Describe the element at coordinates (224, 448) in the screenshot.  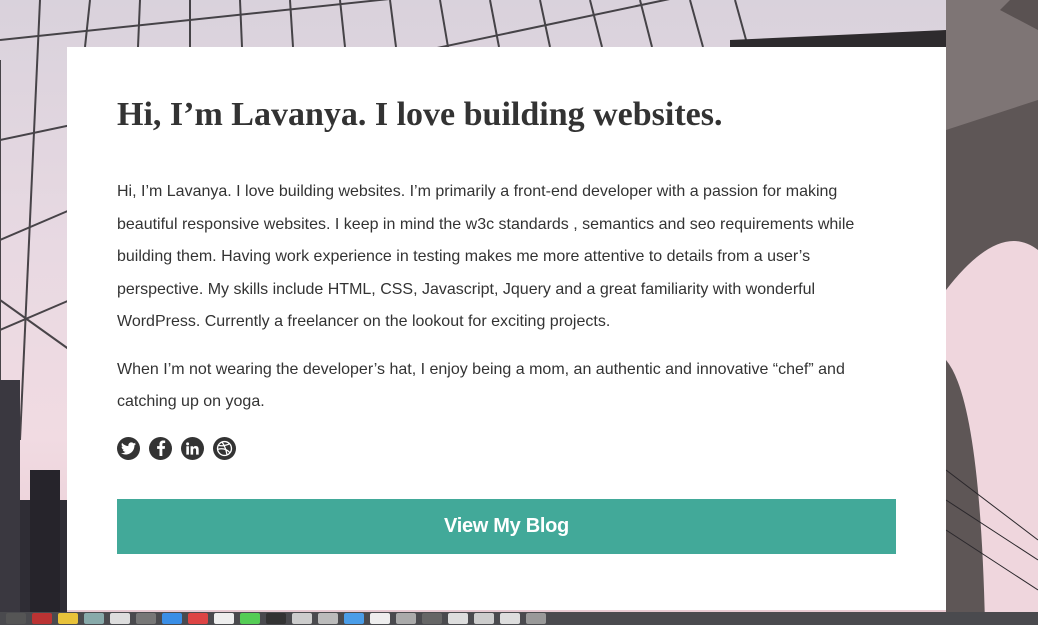
I see `dribbble-icon` at that location.